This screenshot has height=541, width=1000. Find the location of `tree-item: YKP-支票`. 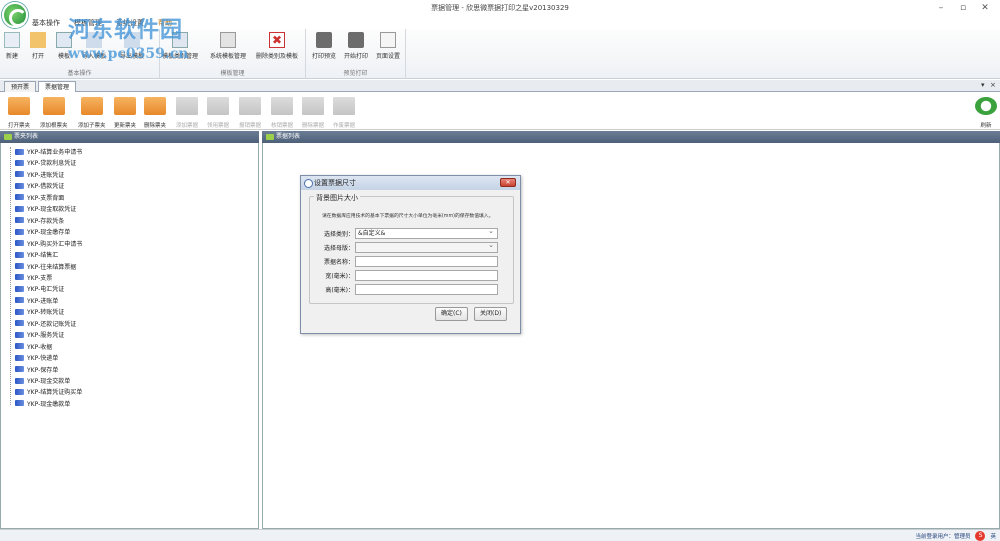

tree-item: YKP-支票 is located at coordinates (33, 277).